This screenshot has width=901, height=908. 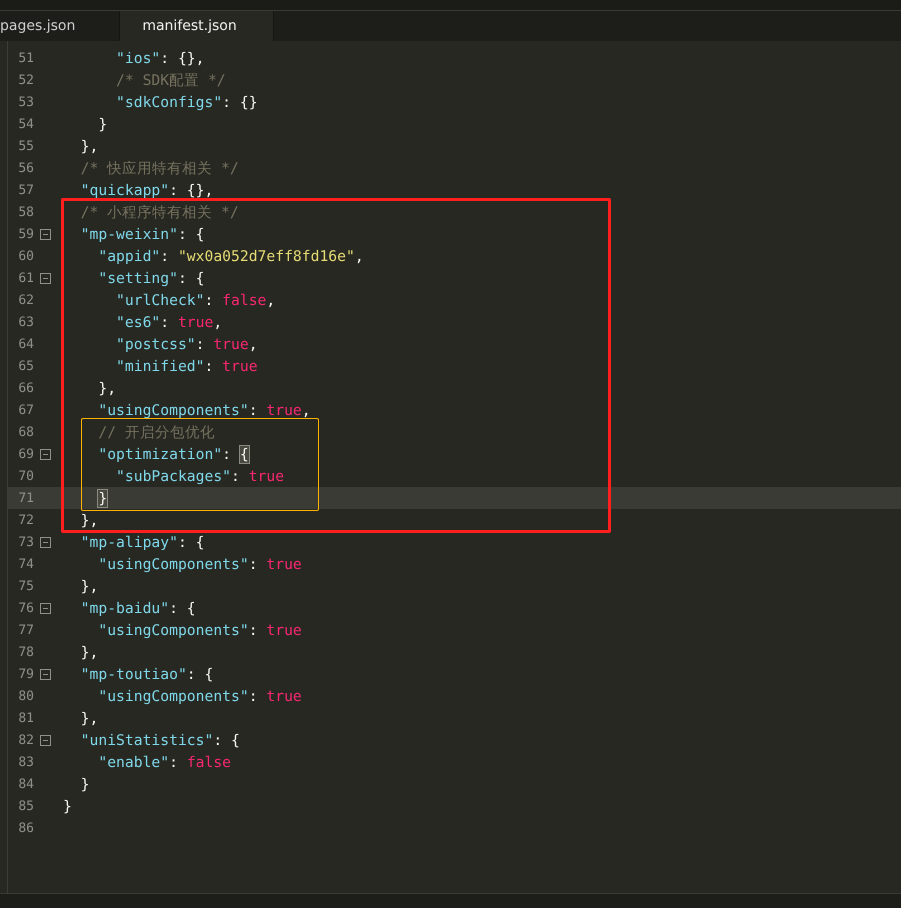 I want to click on line-number: 60, so click(x=25, y=256).